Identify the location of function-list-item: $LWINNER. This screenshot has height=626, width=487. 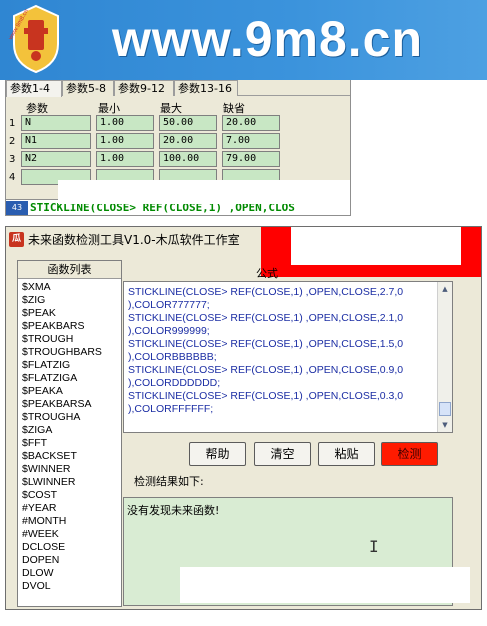
(71, 482).